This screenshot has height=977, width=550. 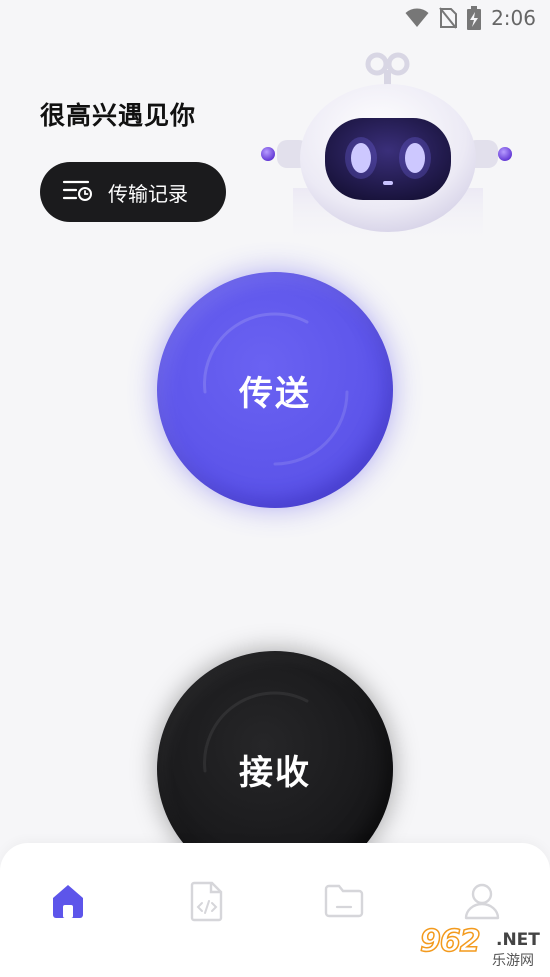 I want to click on history-list-icon, so click(x=78, y=192).